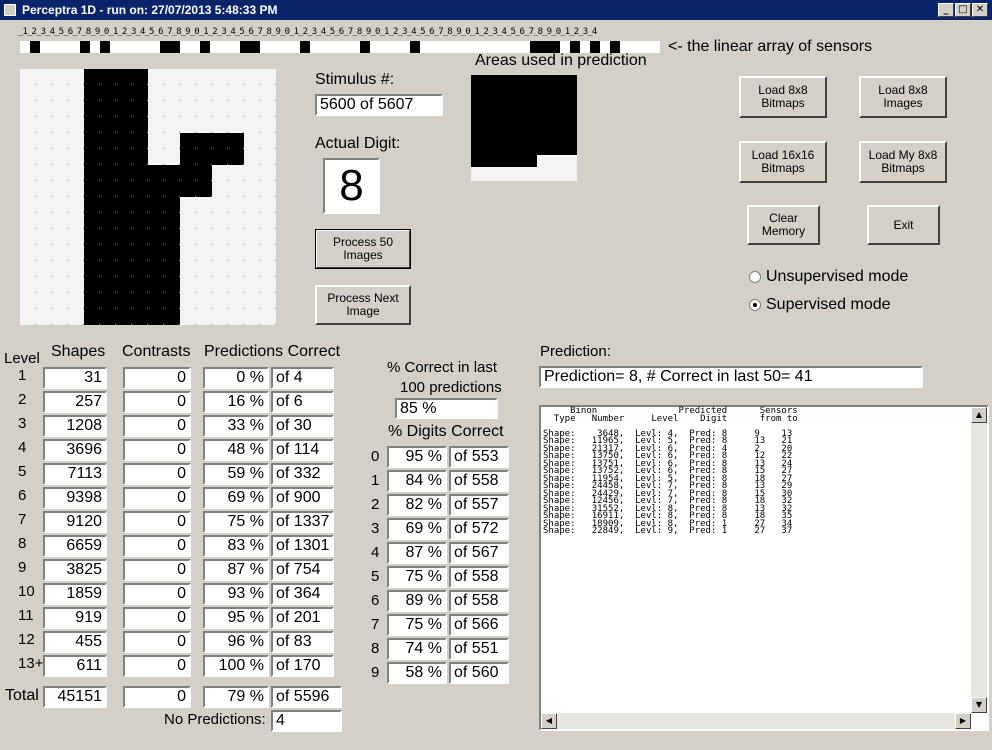 The height and width of the screenshot is (750, 992). I want to click on process-next-button: Process Next Image, so click(363, 305).